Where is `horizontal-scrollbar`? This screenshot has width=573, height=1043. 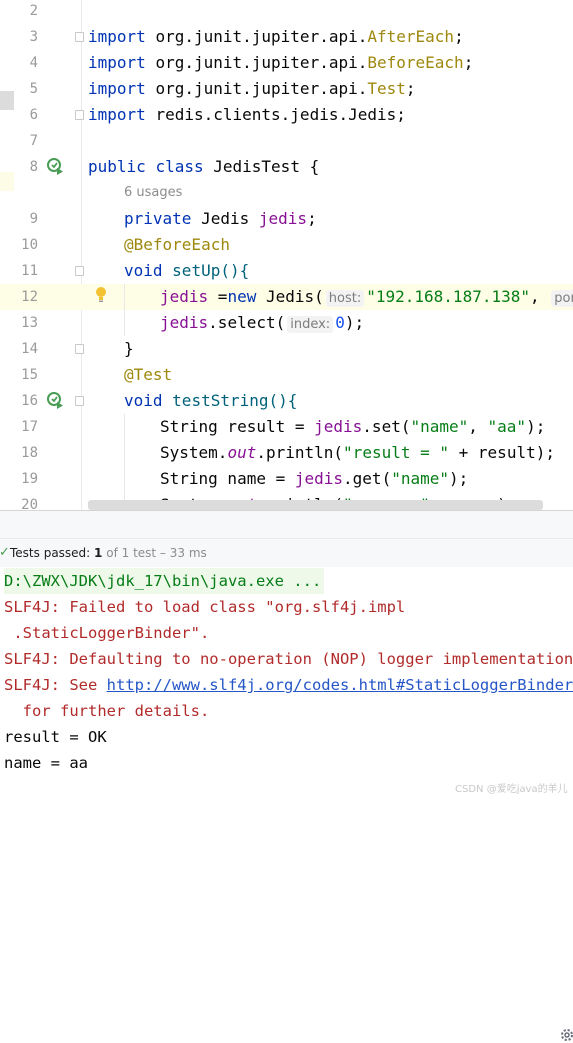 horizontal-scrollbar is located at coordinates (315, 505).